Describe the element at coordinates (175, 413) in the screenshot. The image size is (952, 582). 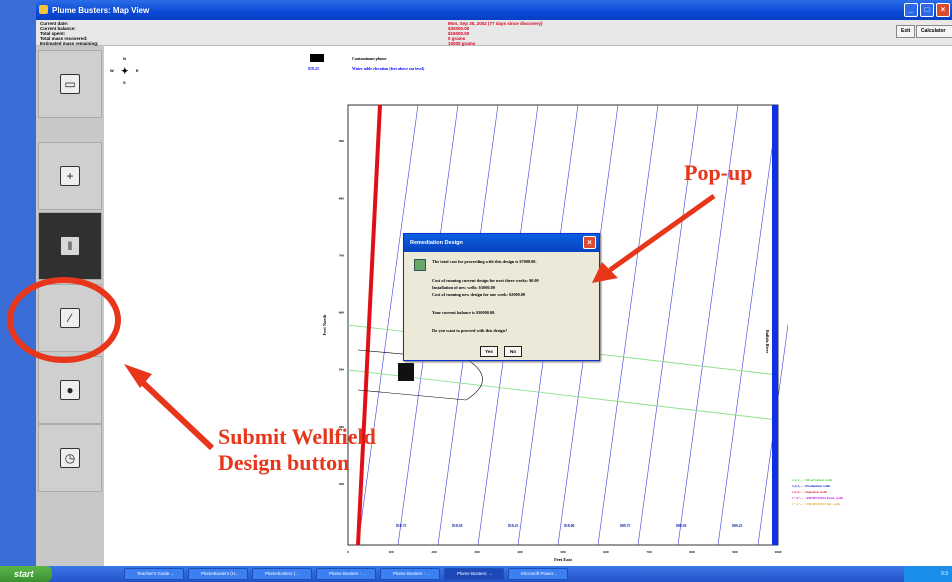
I see `submit-arrow` at that location.